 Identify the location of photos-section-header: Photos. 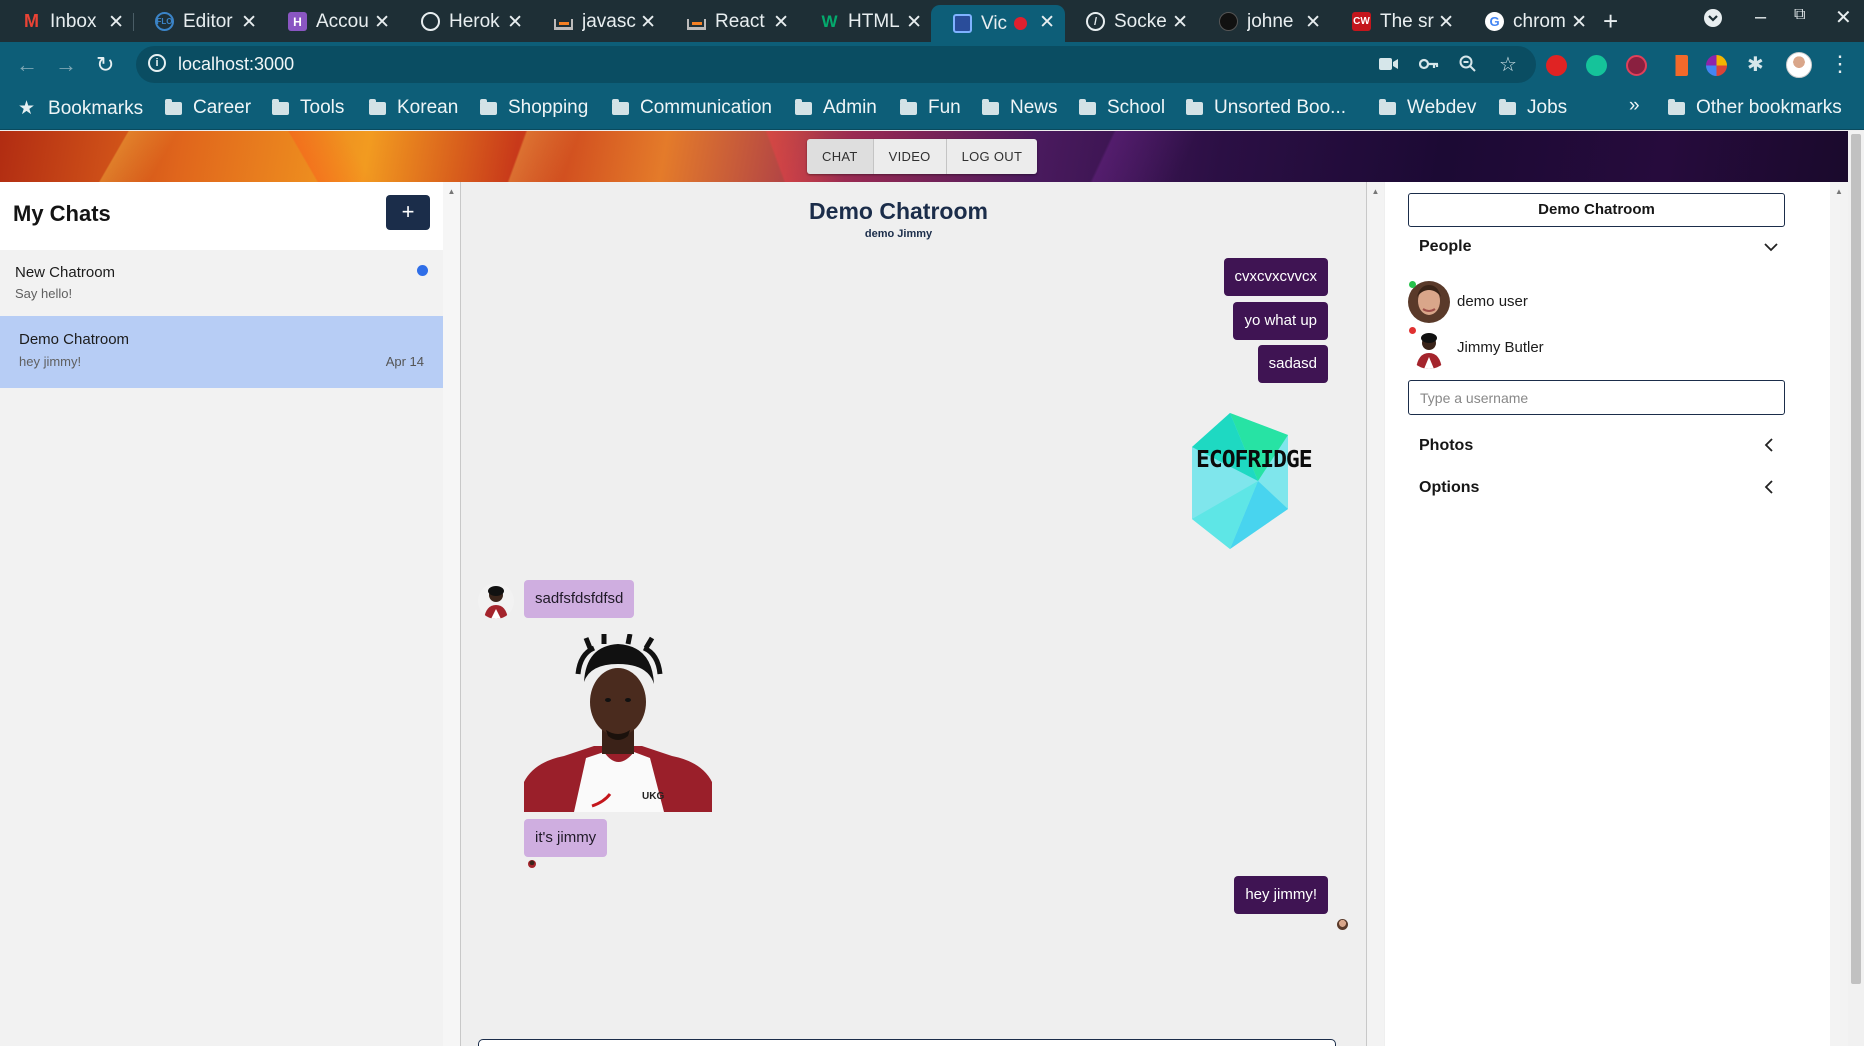
(1446, 446).